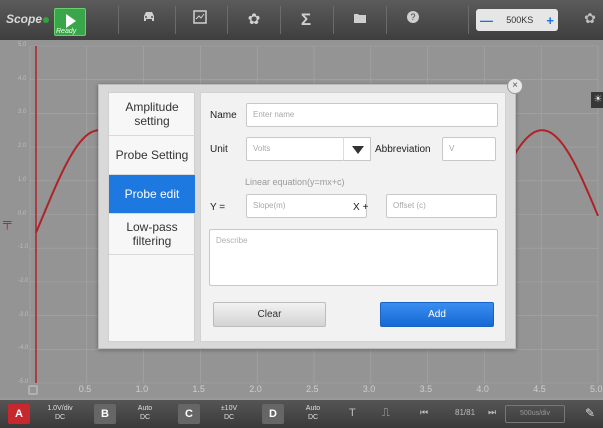 This screenshot has height=428, width=603. Describe the element at coordinates (189, 414) in the screenshot. I see `channel-c-button: C` at that location.